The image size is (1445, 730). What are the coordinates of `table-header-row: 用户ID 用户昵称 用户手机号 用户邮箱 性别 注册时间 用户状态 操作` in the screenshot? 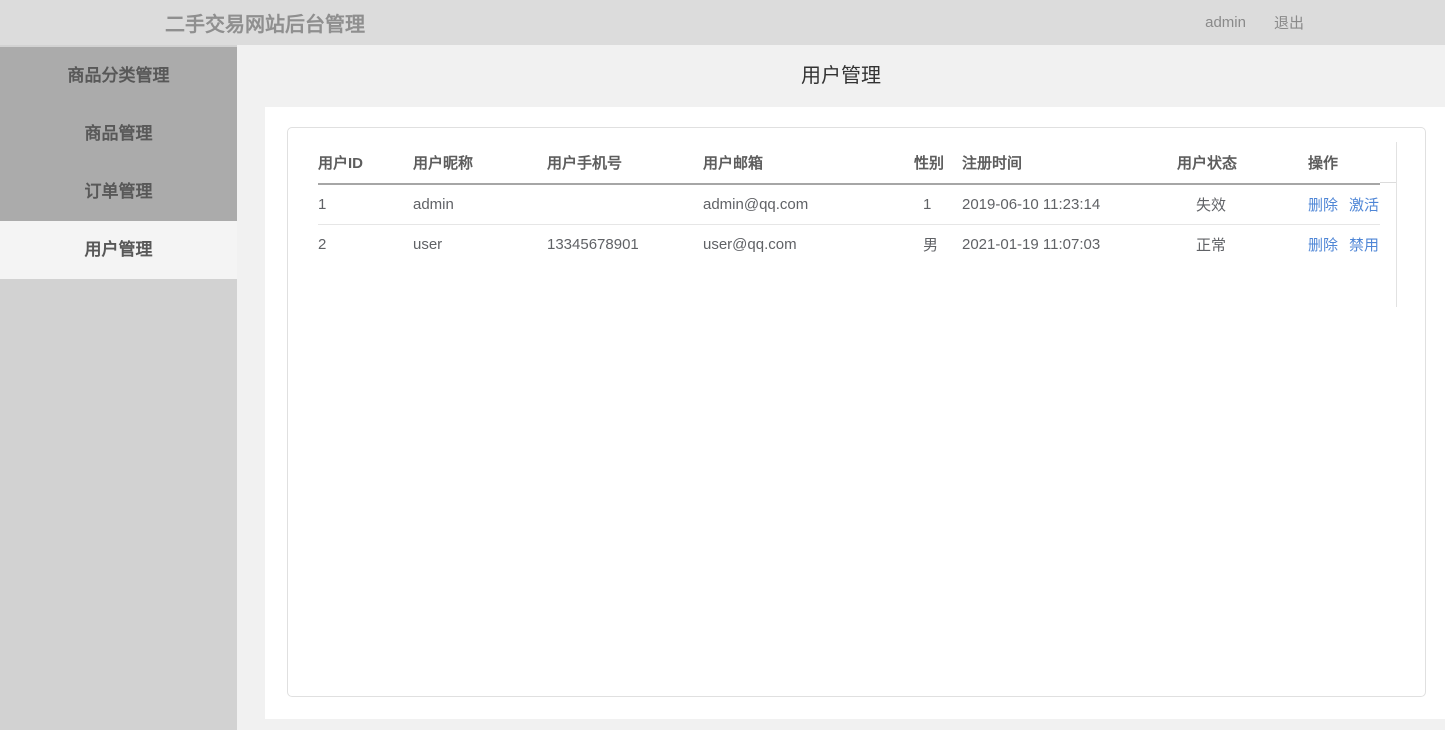 It's located at (849, 163).